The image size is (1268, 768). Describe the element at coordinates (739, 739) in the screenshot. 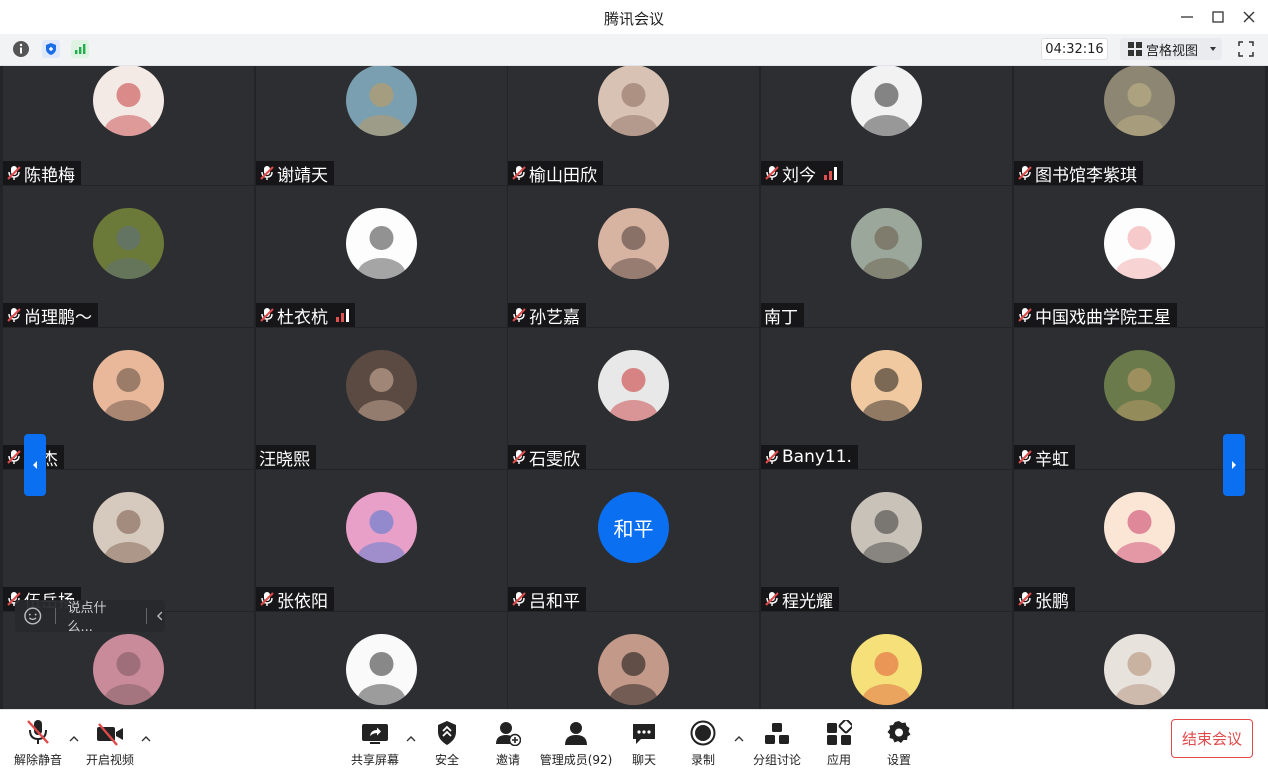

I see `record-options-caret` at that location.